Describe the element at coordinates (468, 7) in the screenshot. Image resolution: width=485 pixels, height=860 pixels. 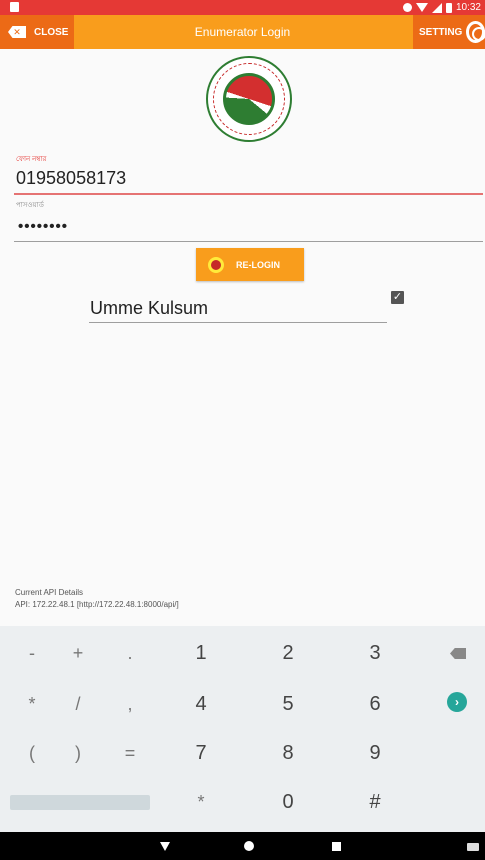
I see `status-time: 10:32` at that location.